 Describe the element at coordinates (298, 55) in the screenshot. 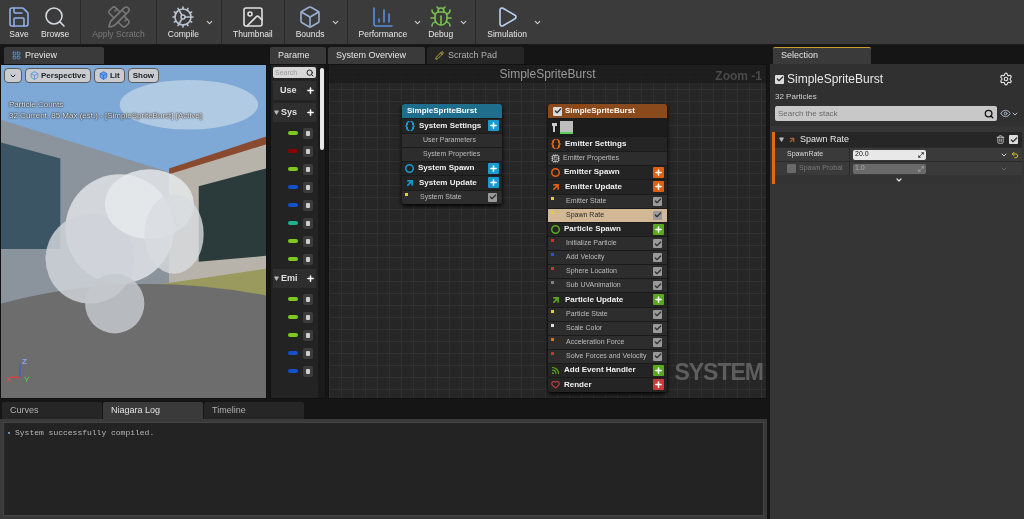

I see `panel-tab: Parame` at that location.